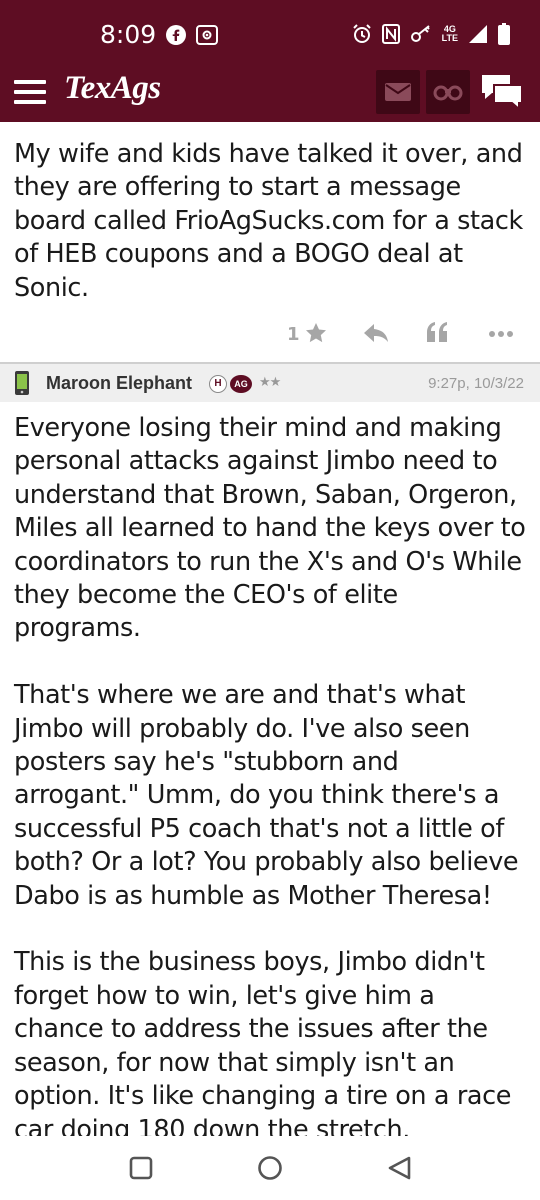  I want to click on hamburger-menu-icon, so click(30, 92).